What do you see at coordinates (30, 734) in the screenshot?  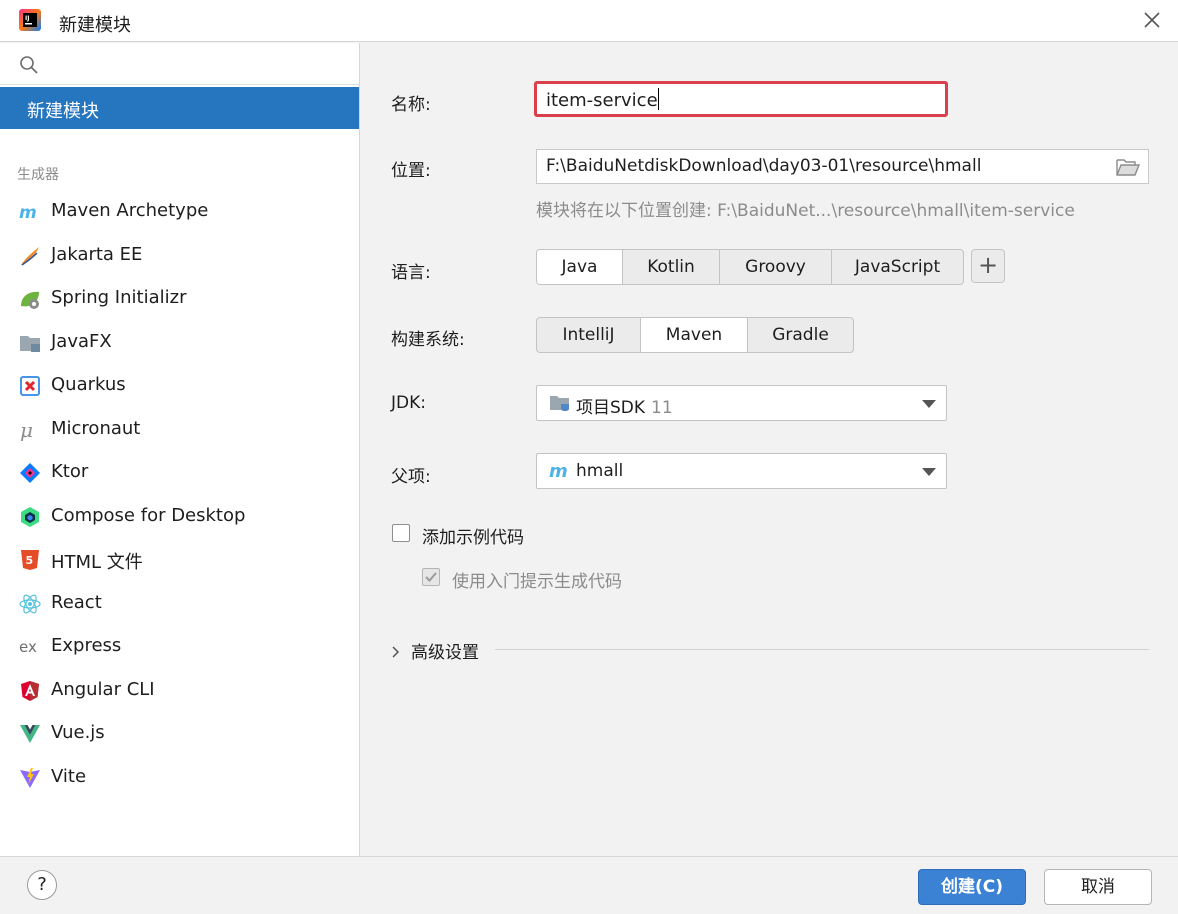 I see `vue-icon` at bounding box center [30, 734].